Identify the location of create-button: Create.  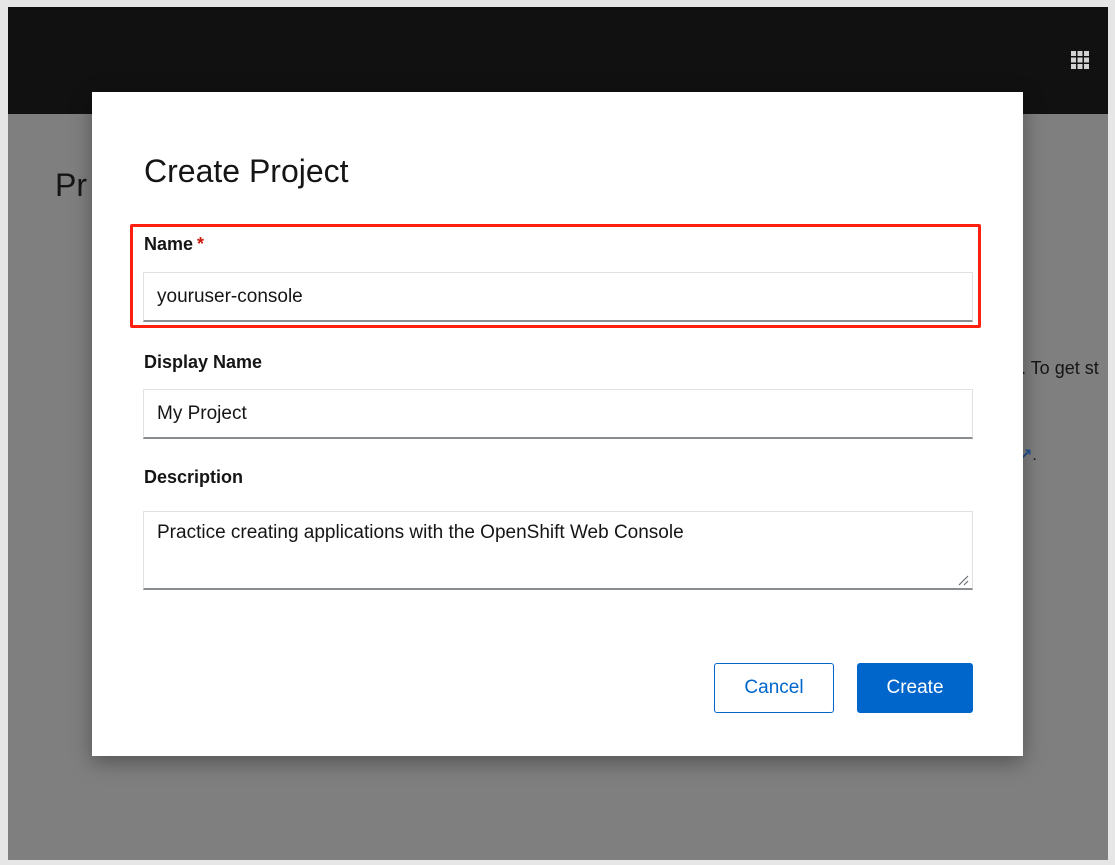
(915, 688).